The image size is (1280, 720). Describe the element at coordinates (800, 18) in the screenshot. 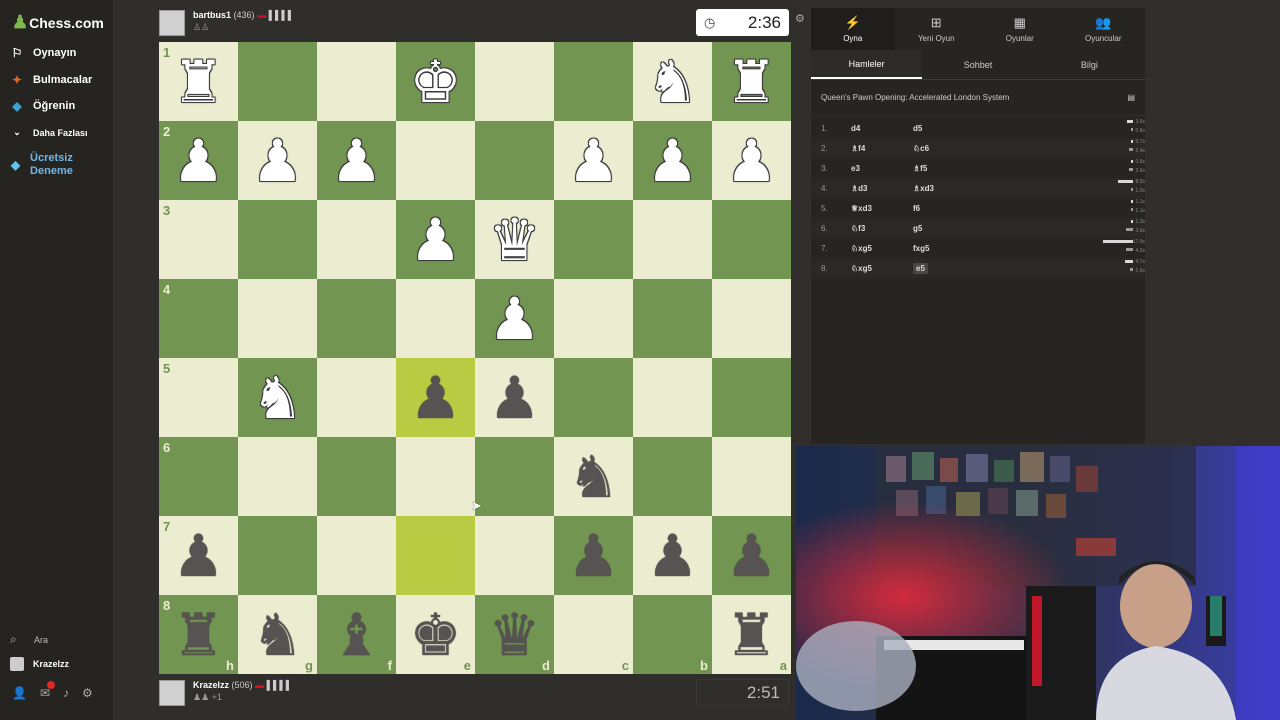

I see `board-settings-icon: ⚙` at that location.